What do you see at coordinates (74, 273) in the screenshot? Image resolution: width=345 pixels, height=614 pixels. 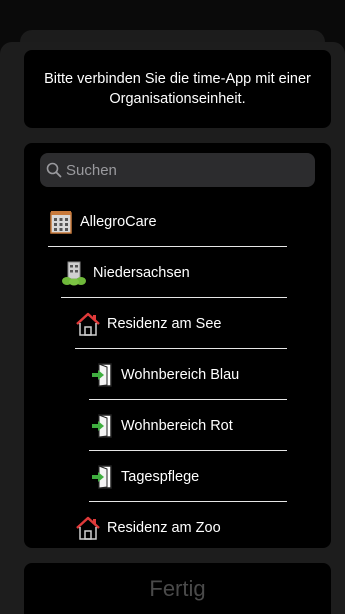 I see `region-building-icon` at bounding box center [74, 273].